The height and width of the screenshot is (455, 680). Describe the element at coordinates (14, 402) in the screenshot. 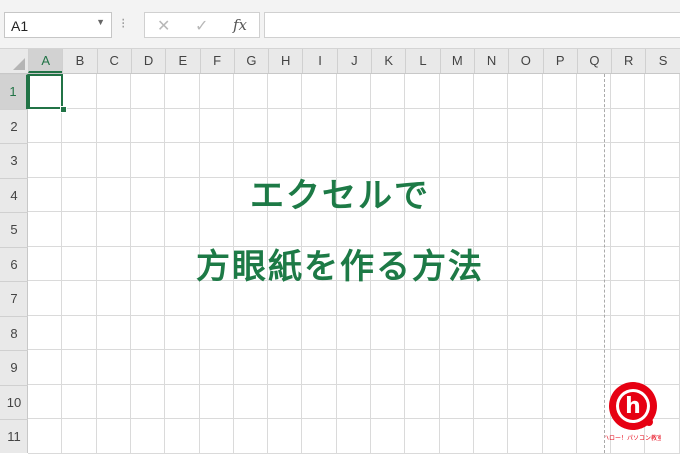

I see `row-header-10: 10` at that location.